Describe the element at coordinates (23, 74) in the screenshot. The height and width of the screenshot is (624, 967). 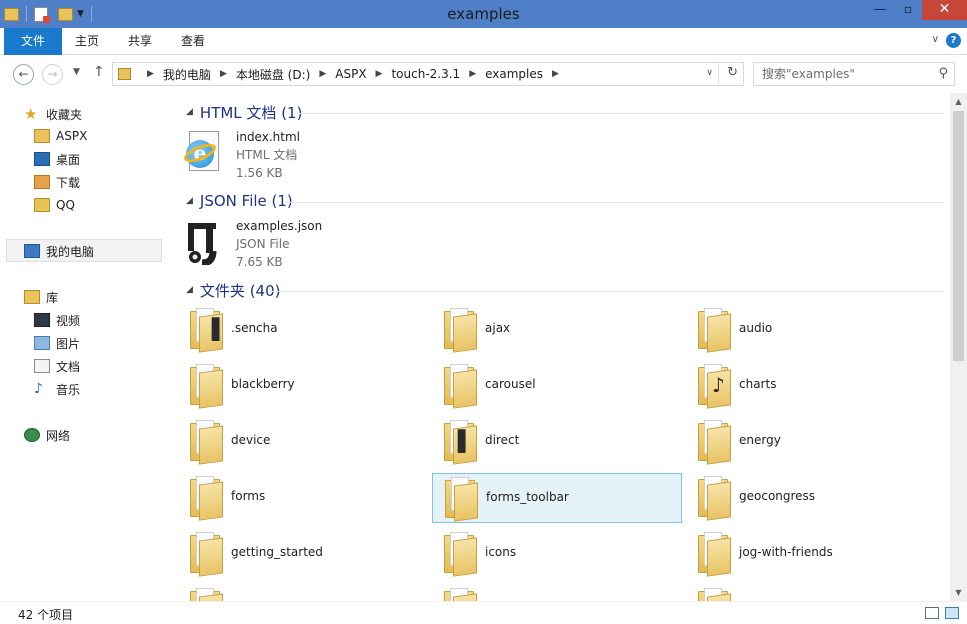
I see `back-button: ←` at that location.